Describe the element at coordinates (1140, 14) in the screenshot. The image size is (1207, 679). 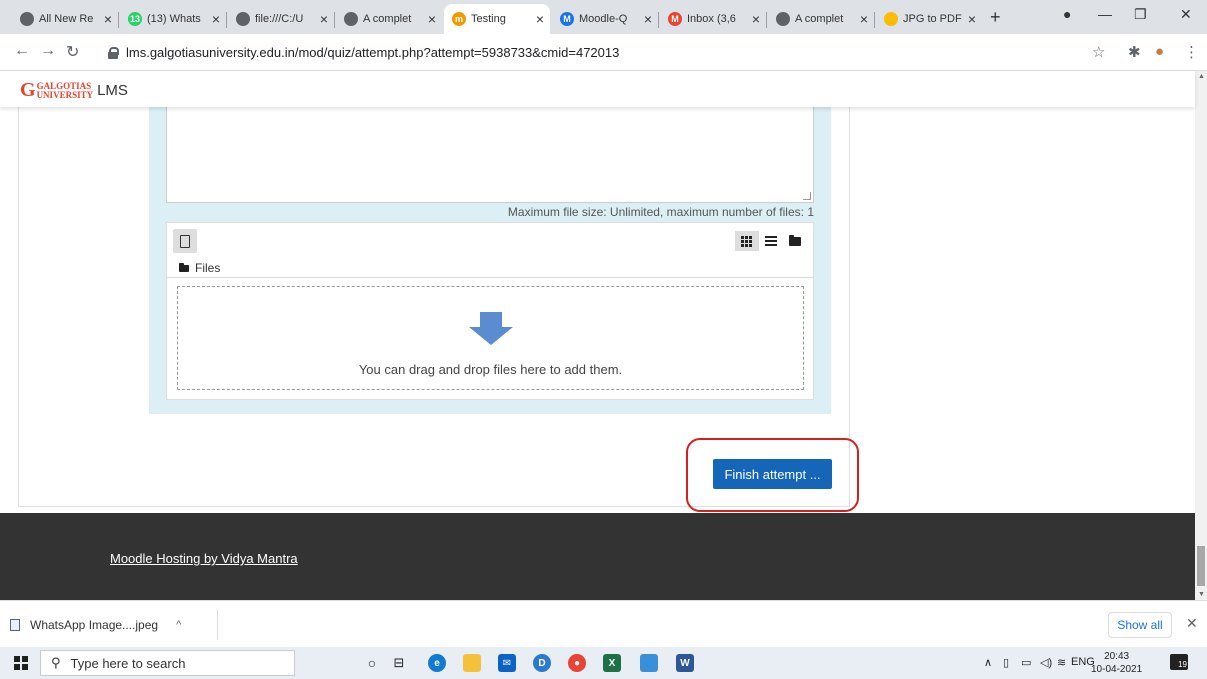
I see `restore-icon: ❐` at that location.